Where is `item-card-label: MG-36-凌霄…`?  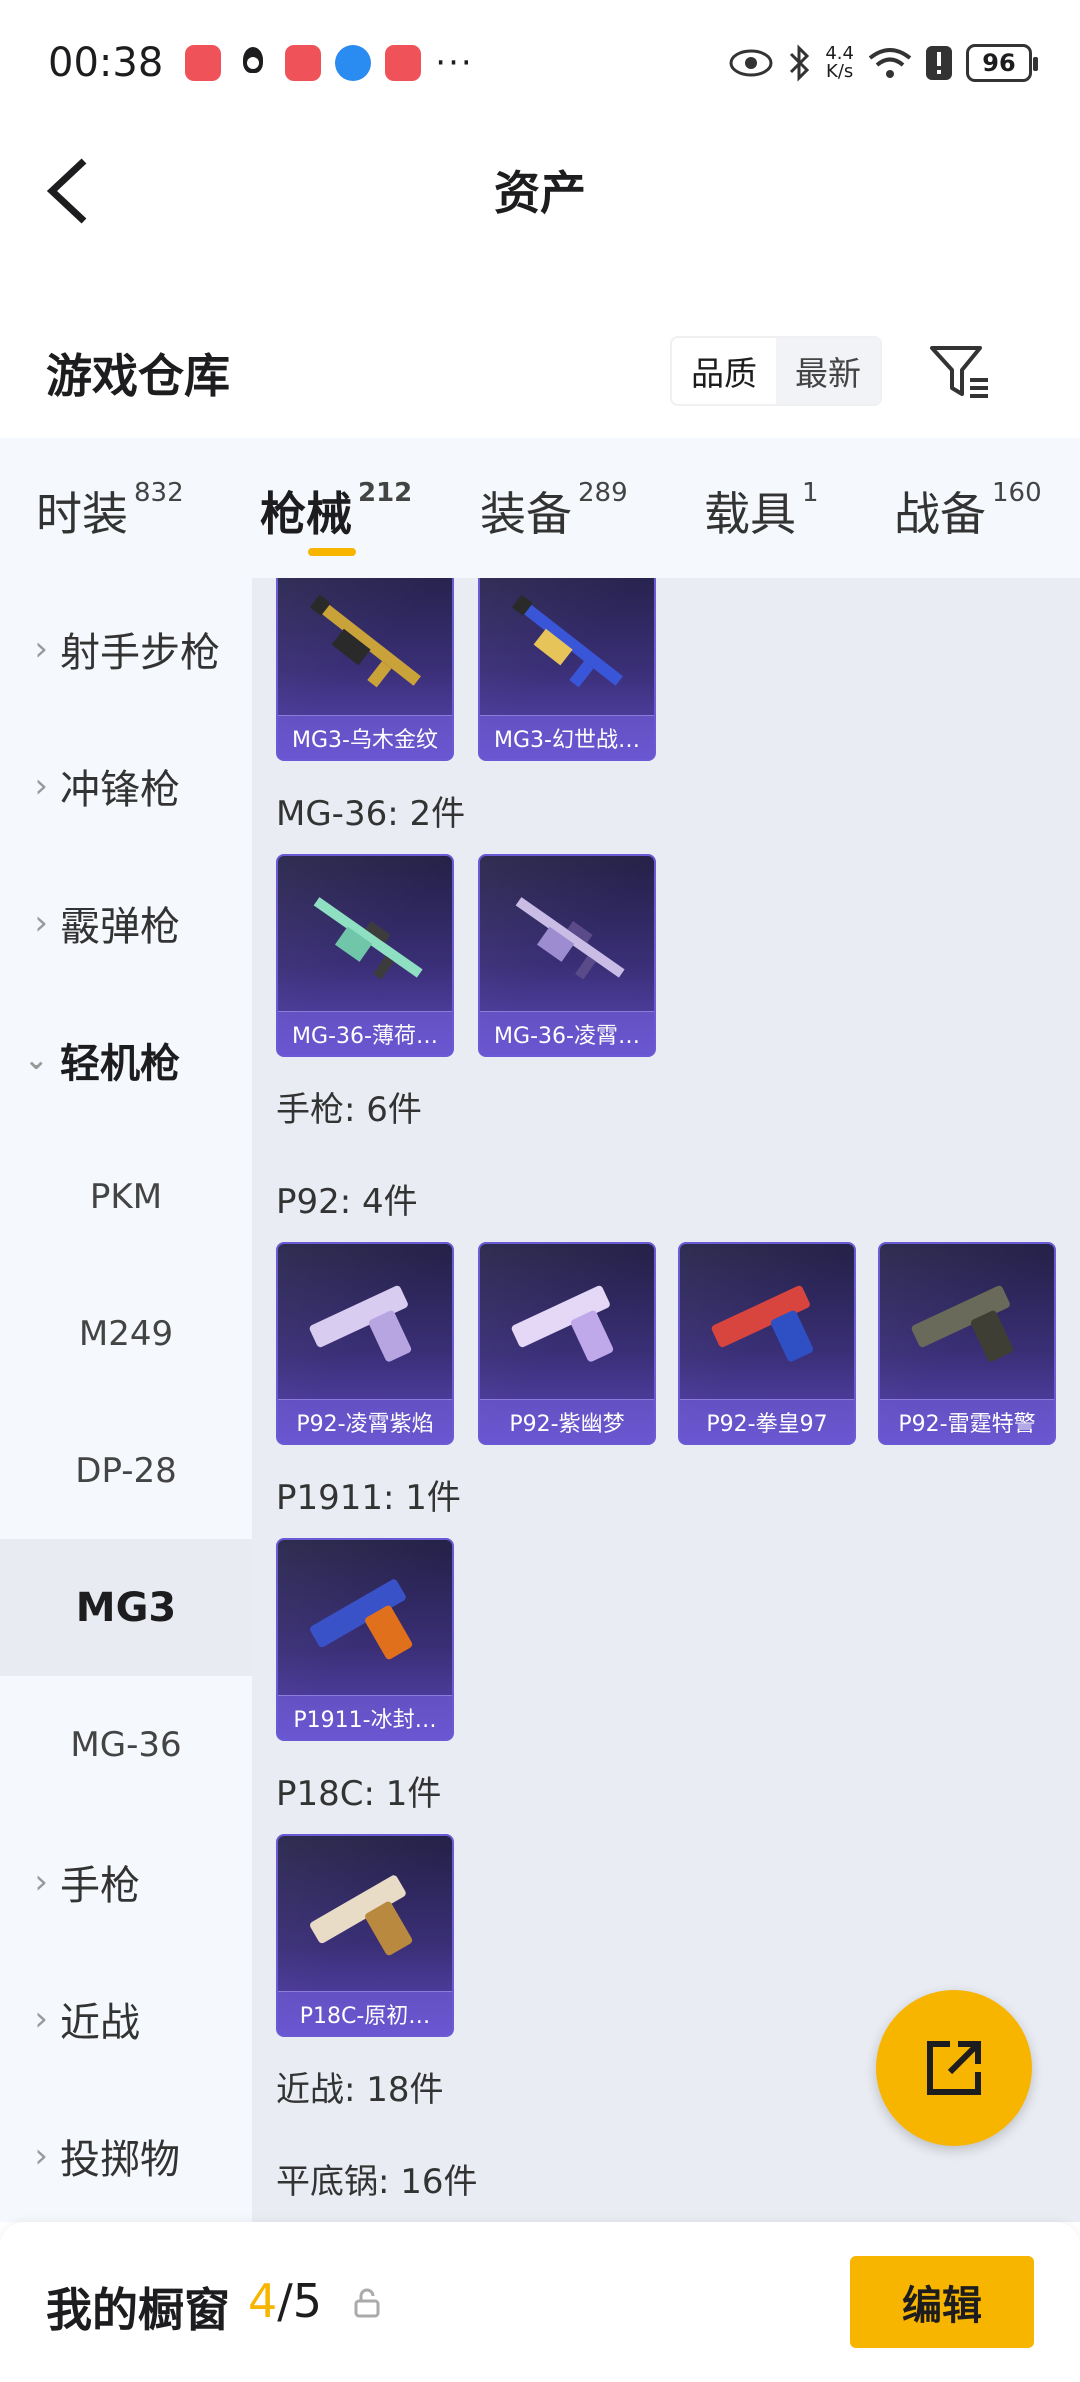
item-card-label: MG-36-凌霄… is located at coordinates (567, 1033).